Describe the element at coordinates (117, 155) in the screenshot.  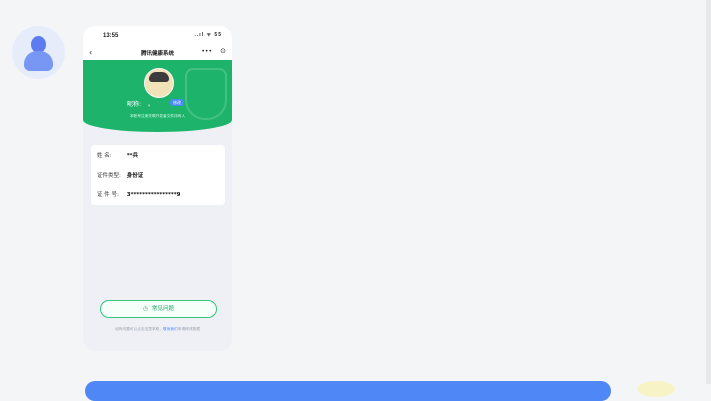
I see `name-row: 姓 名: **兵` at that location.